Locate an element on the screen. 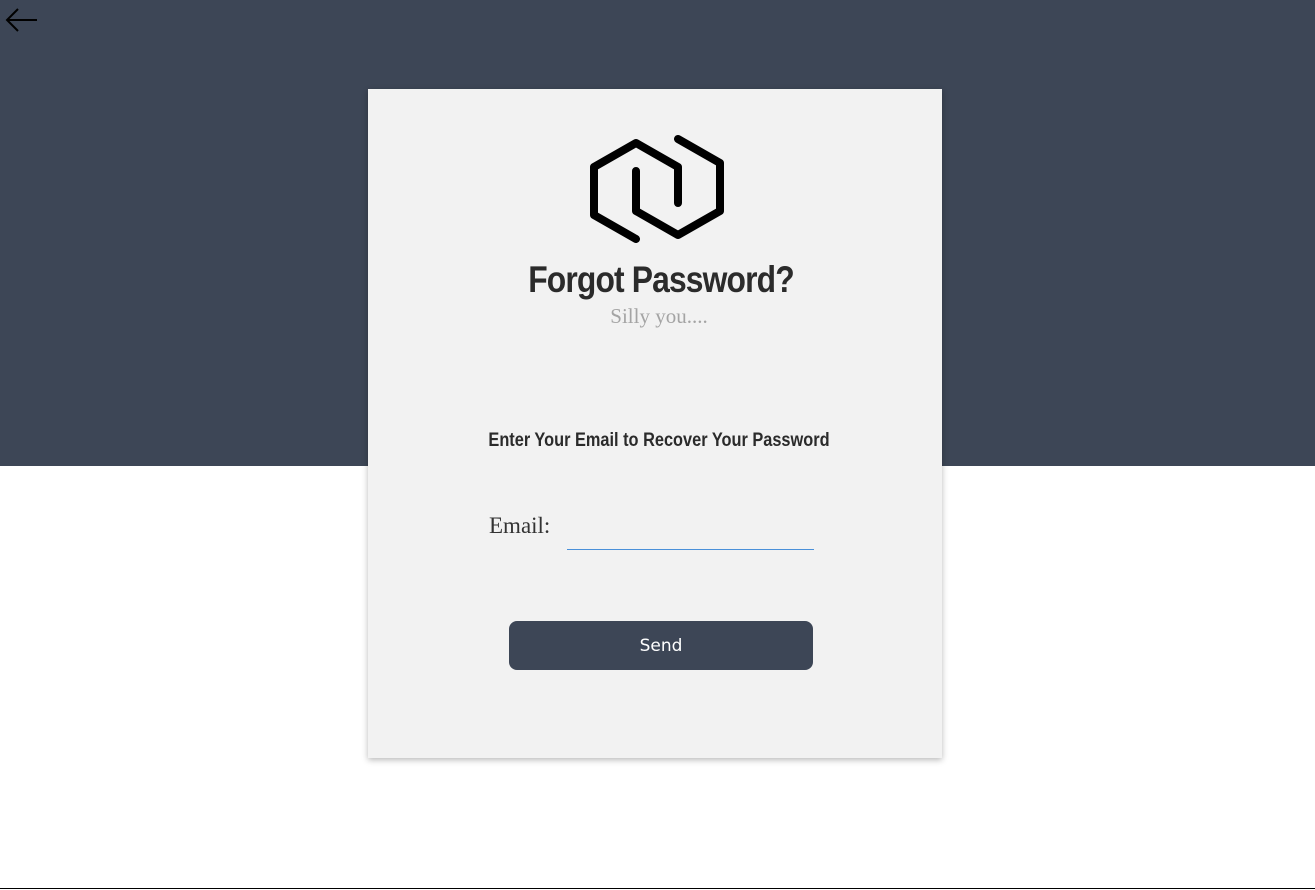 The image size is (1315, 890). arrow-left-icon is located at coordinates (21, 20).